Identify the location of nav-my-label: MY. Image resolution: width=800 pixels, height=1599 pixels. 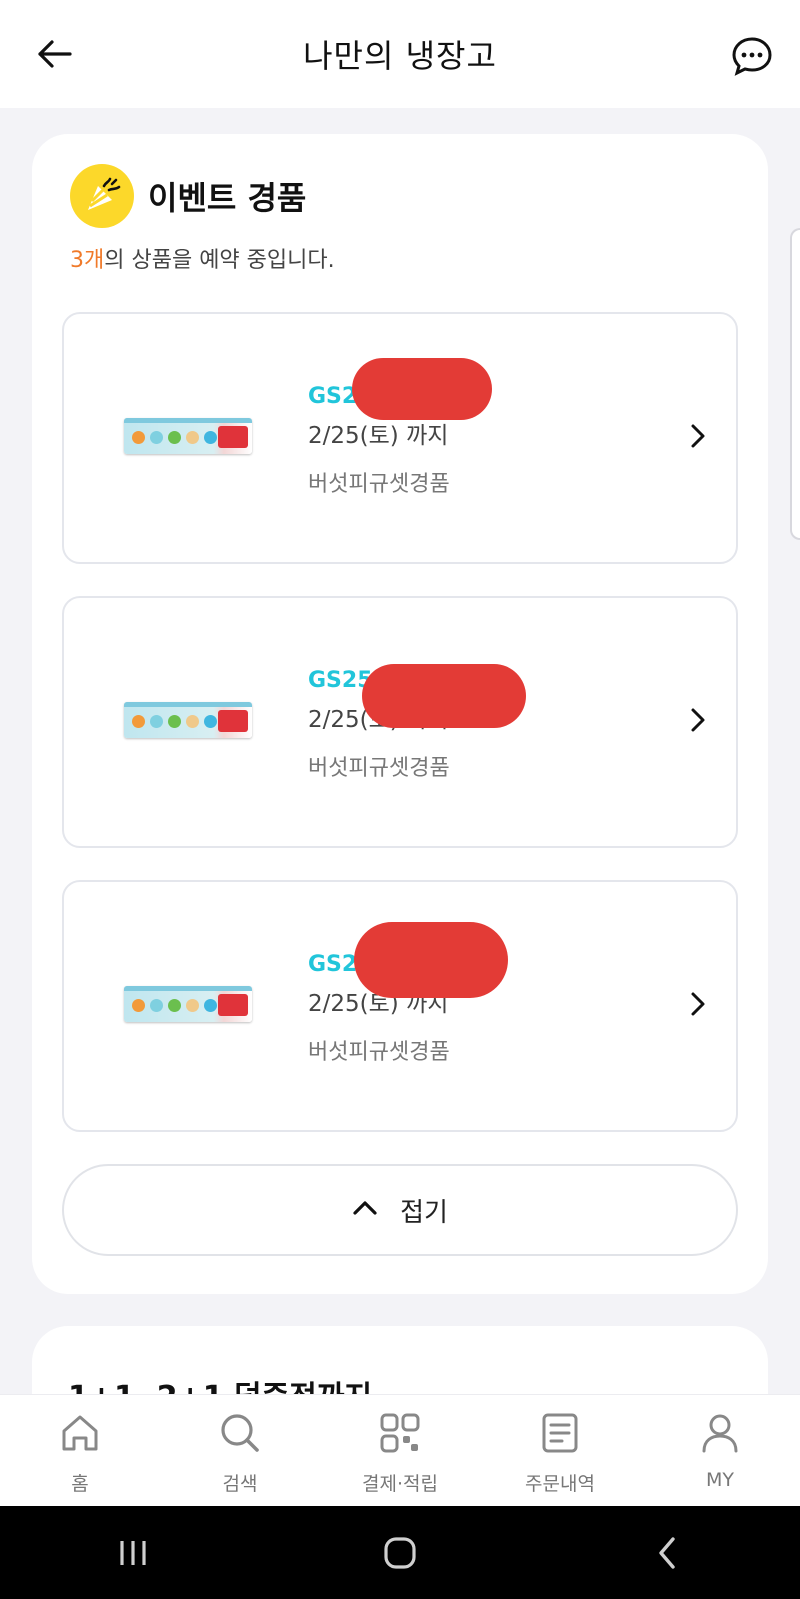
(720, 1480).